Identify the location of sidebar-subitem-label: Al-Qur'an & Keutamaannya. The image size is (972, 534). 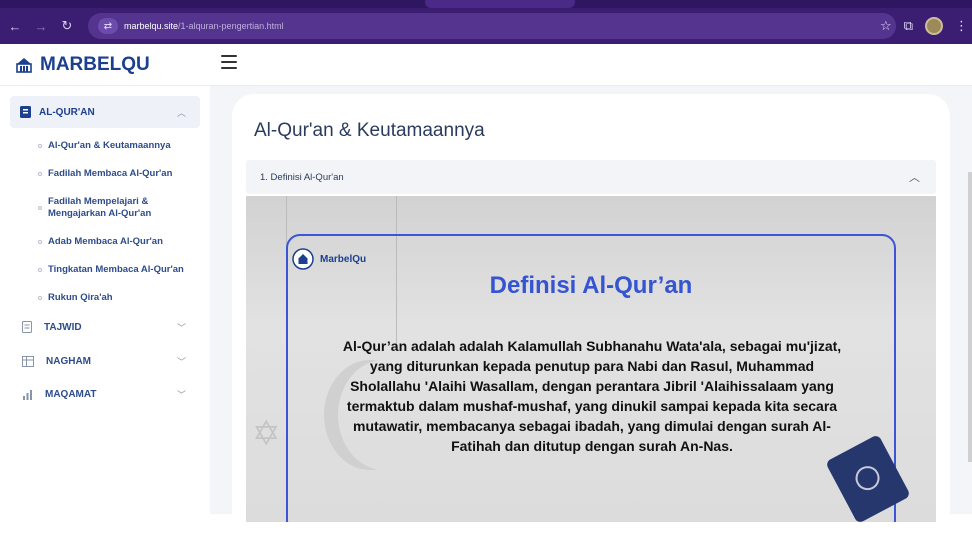
(109, 145).